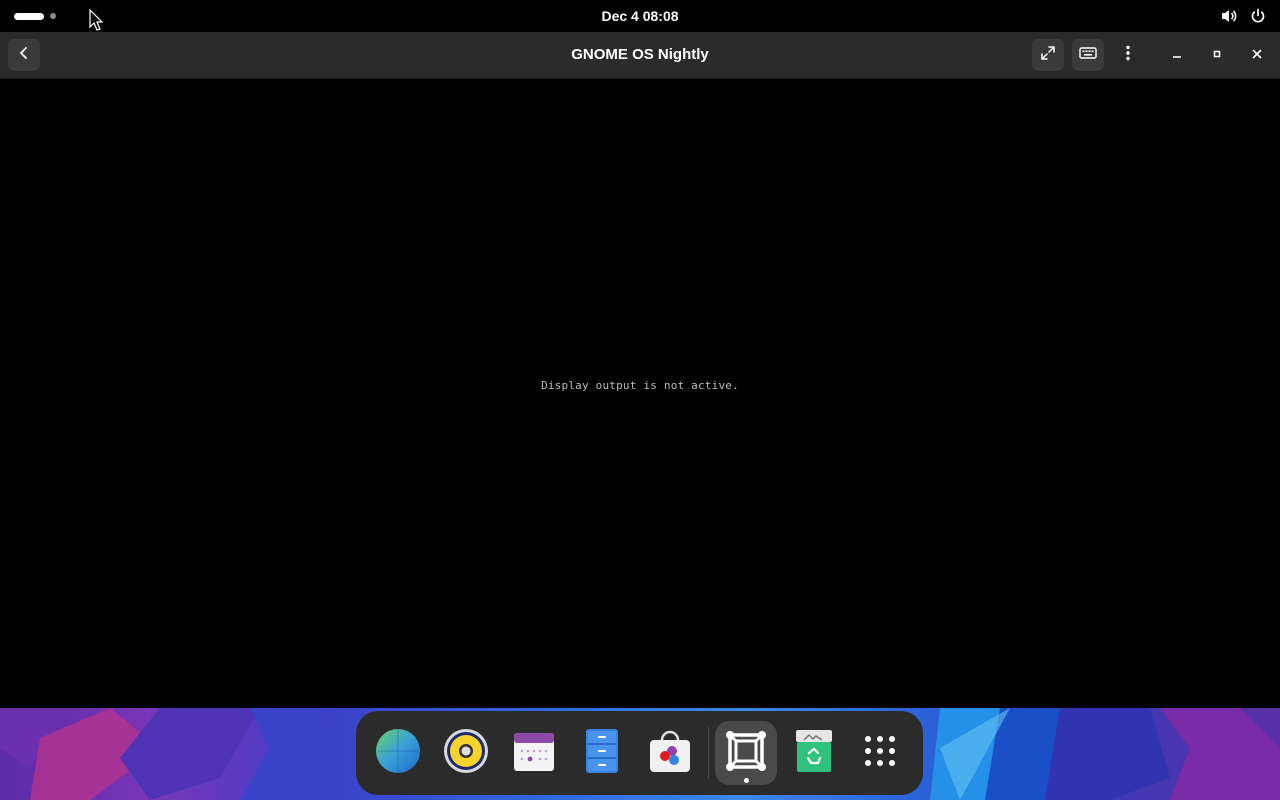  I want to click on maximize-icon, so click(1217, 55).